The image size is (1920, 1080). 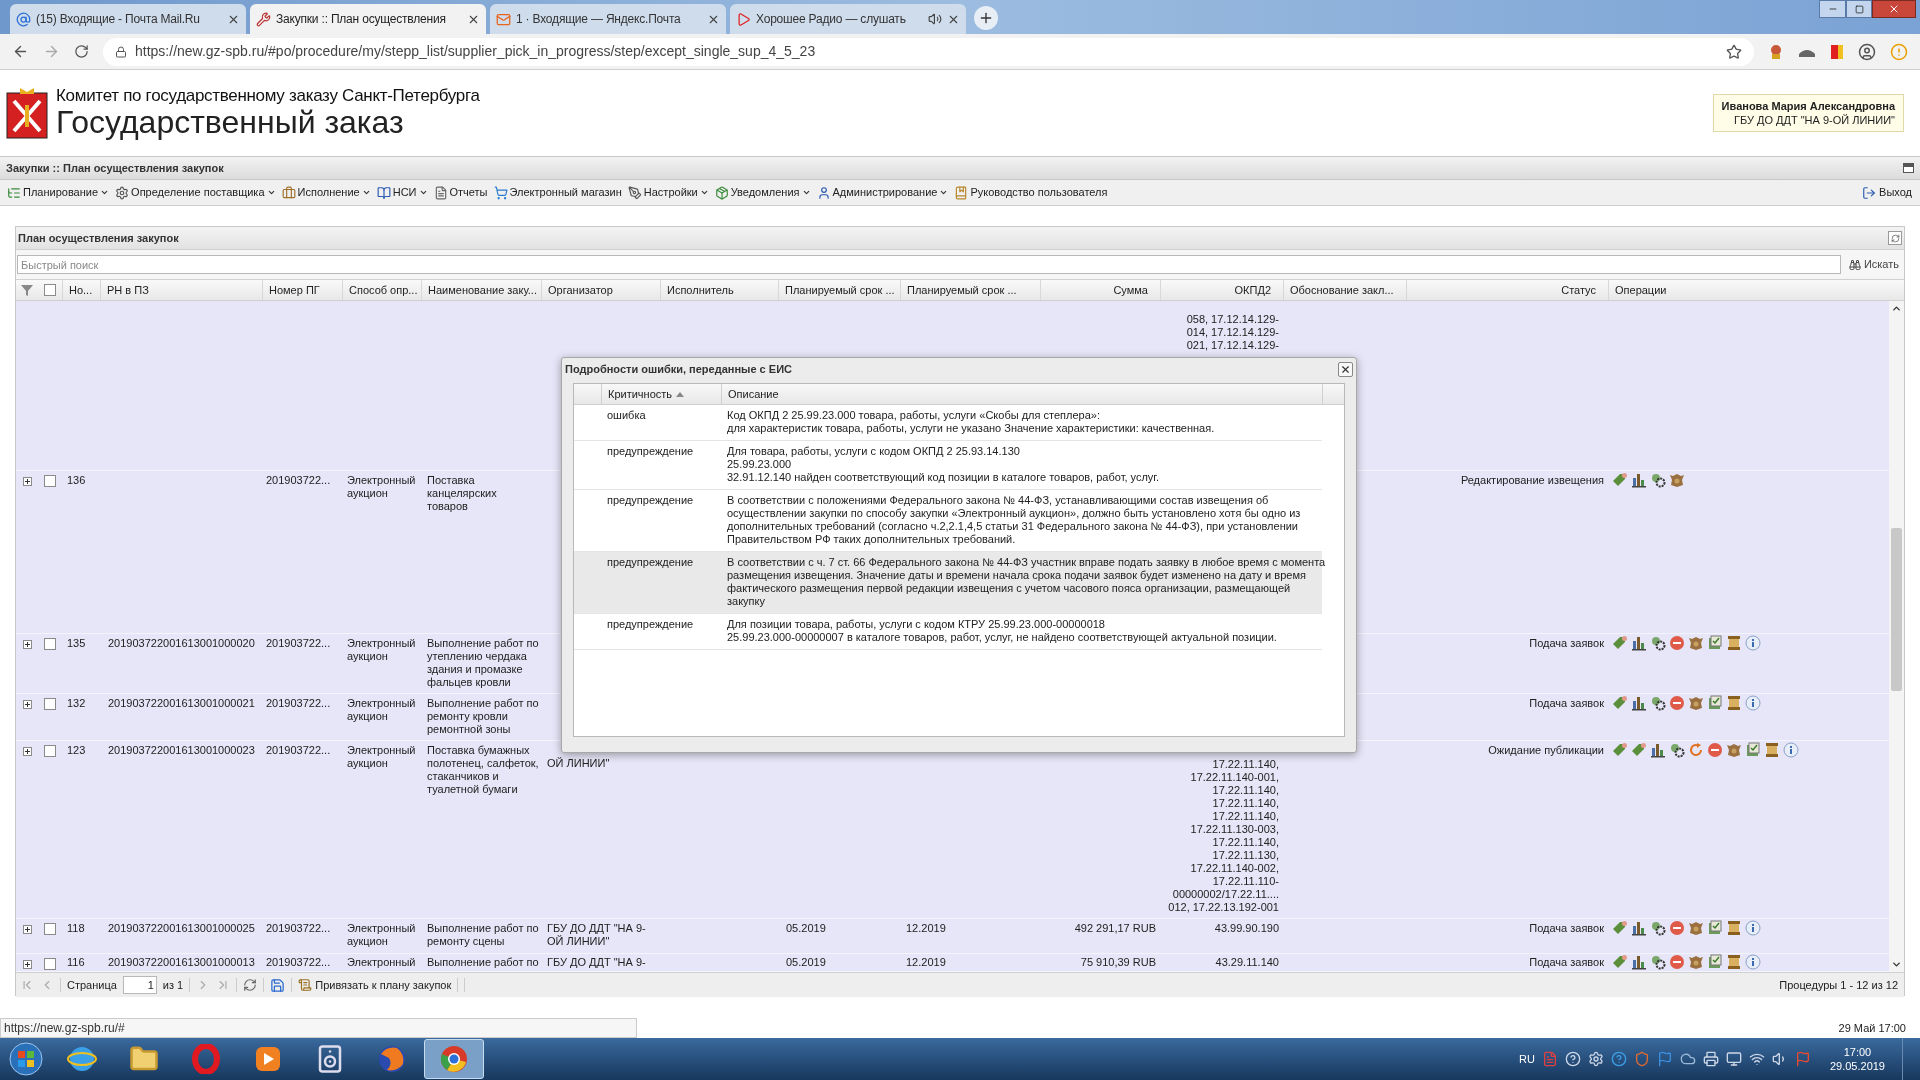 What do you see at coordinates (1908, 168) in the screenshot?
I see `collapse-button` at bounding box center [1908, 168].